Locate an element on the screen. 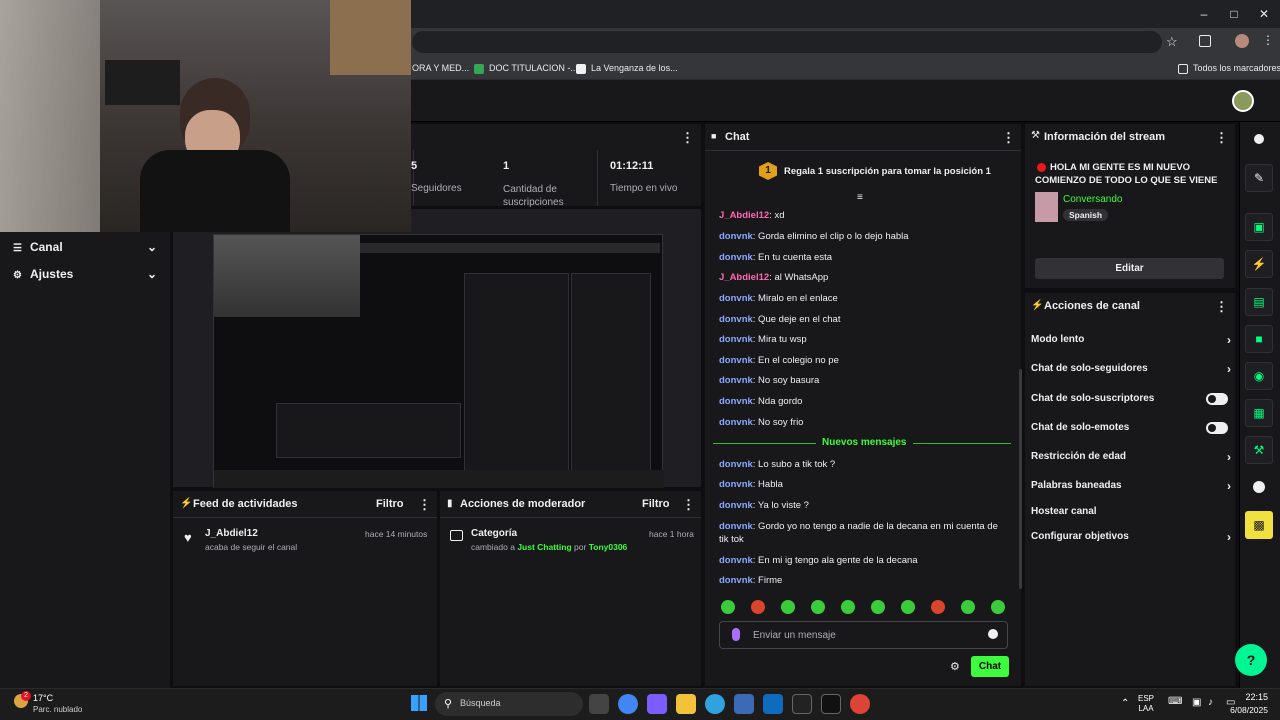 This screenshot has width=1280, height=720. category-thumbnail is located at coordinates (1046, 207).